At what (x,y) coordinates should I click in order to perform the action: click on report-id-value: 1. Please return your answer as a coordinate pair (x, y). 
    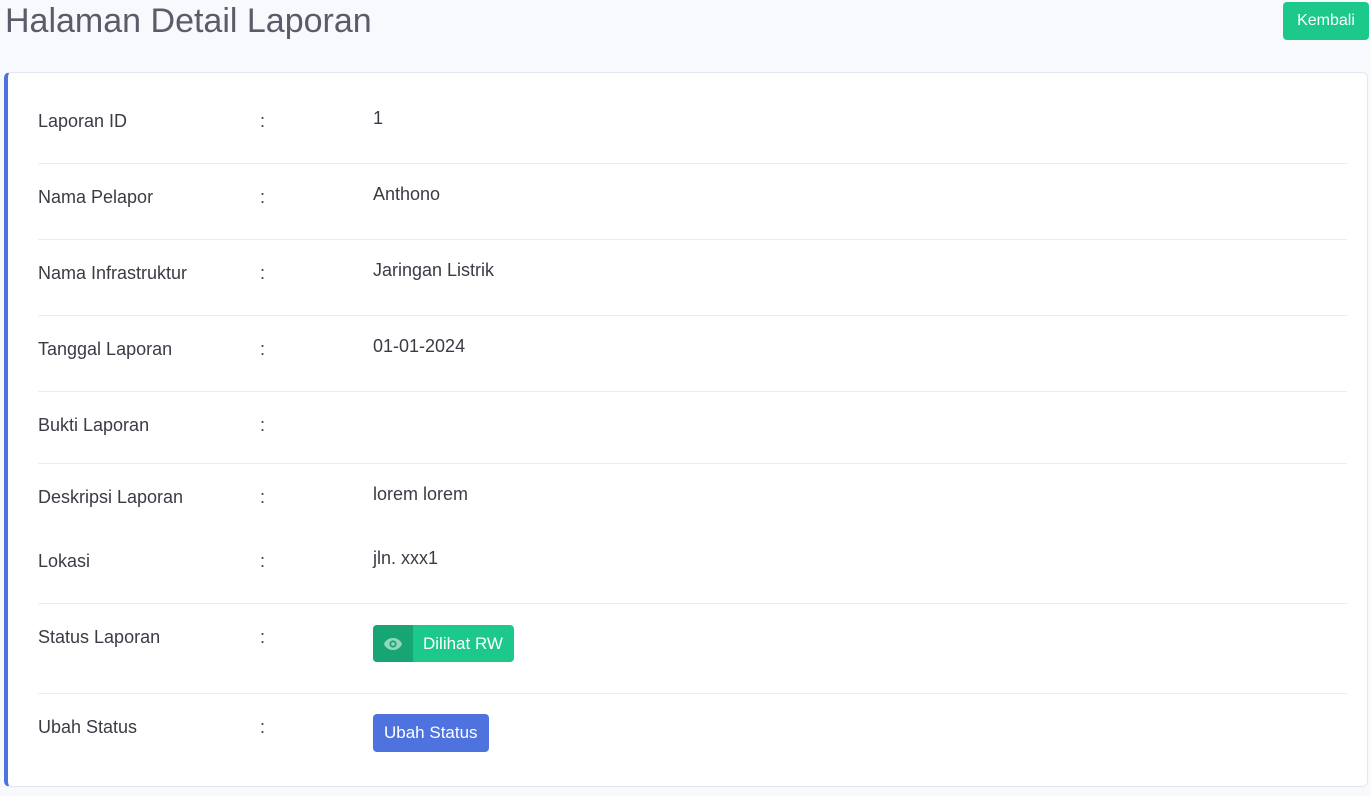
    Looking at the image, I should click on (378, 118).